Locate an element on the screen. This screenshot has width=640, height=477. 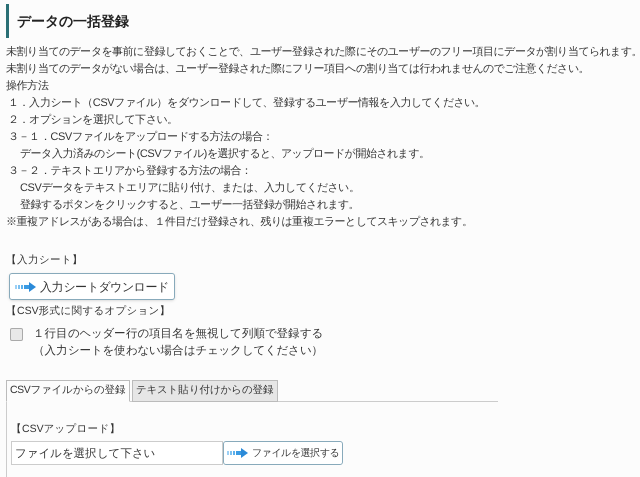
description-line: ３－１．CSVファイルをアップロードする方法の場合： is located at coordinates (140, 137).